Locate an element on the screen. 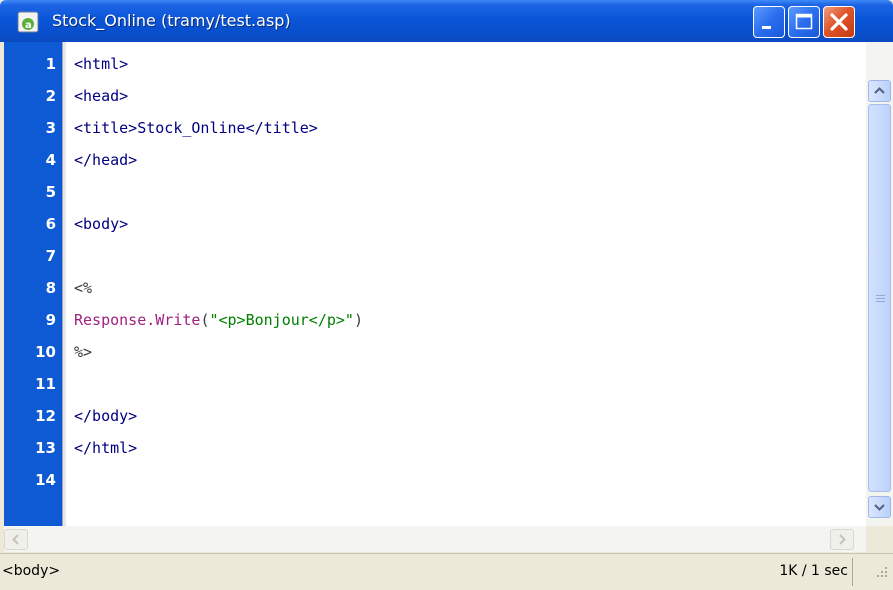 Image resolution: width=893 pixels, height=590 pixels. line-number: 10 is located at coordinates (45, 352).